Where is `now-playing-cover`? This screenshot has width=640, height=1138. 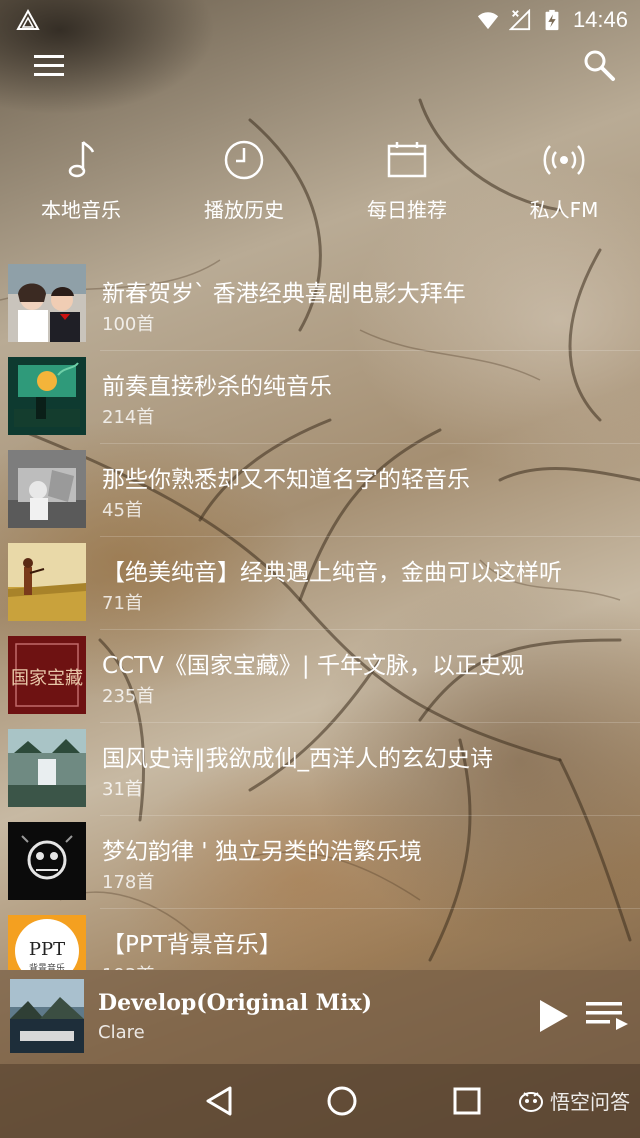
now-playing-cover is located at coordinates (47, 1016).